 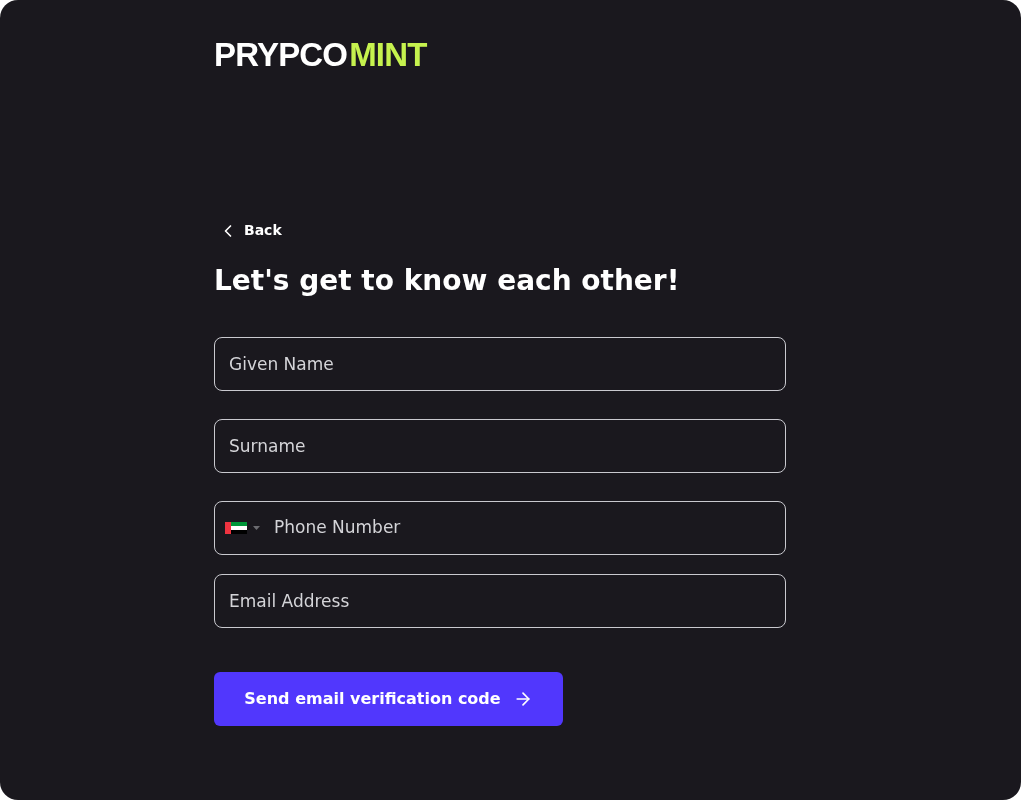 What do you see at coordinates (256, 528) in the screenshot?
I see `dropdown-caret-icon` at bounding box center [256, 528].